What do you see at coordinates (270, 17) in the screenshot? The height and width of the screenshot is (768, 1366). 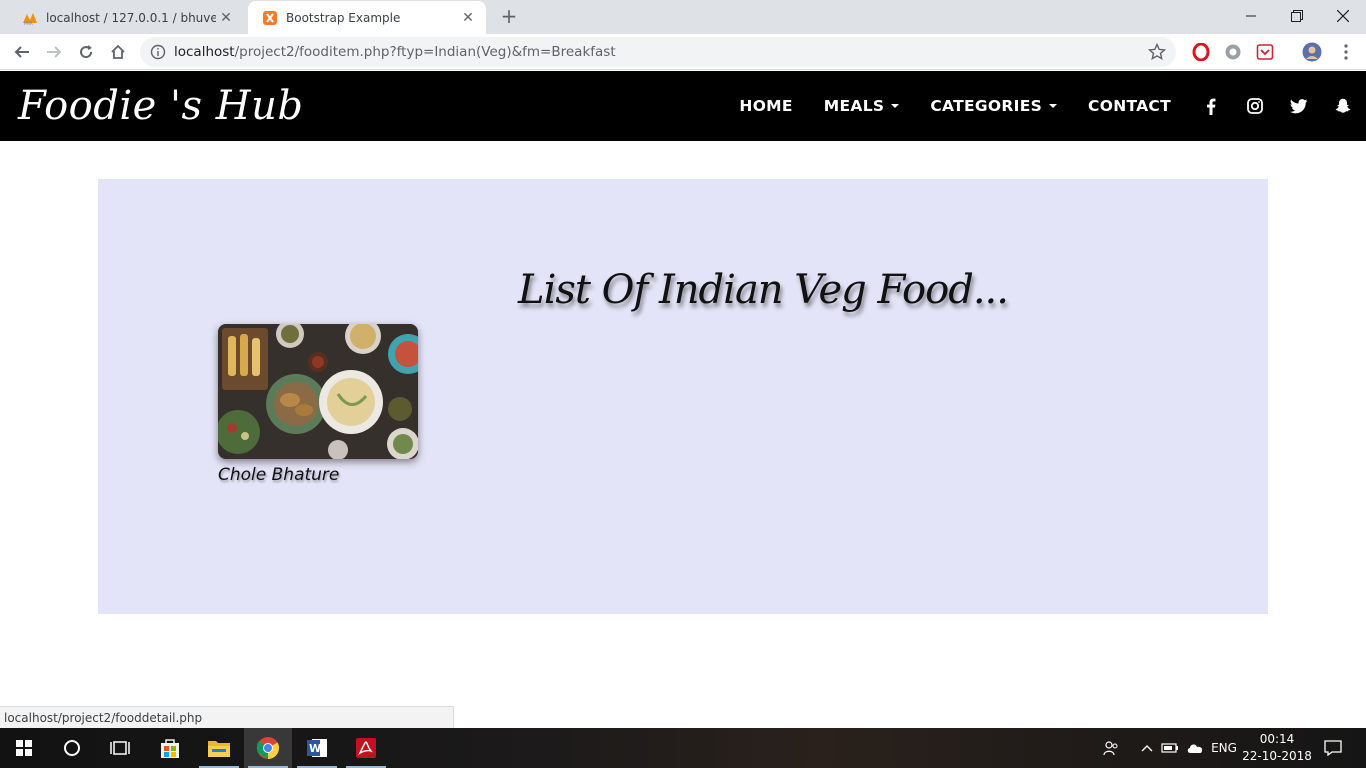 I see `xampp-favicon-icon` at bounding box center [270, 17].